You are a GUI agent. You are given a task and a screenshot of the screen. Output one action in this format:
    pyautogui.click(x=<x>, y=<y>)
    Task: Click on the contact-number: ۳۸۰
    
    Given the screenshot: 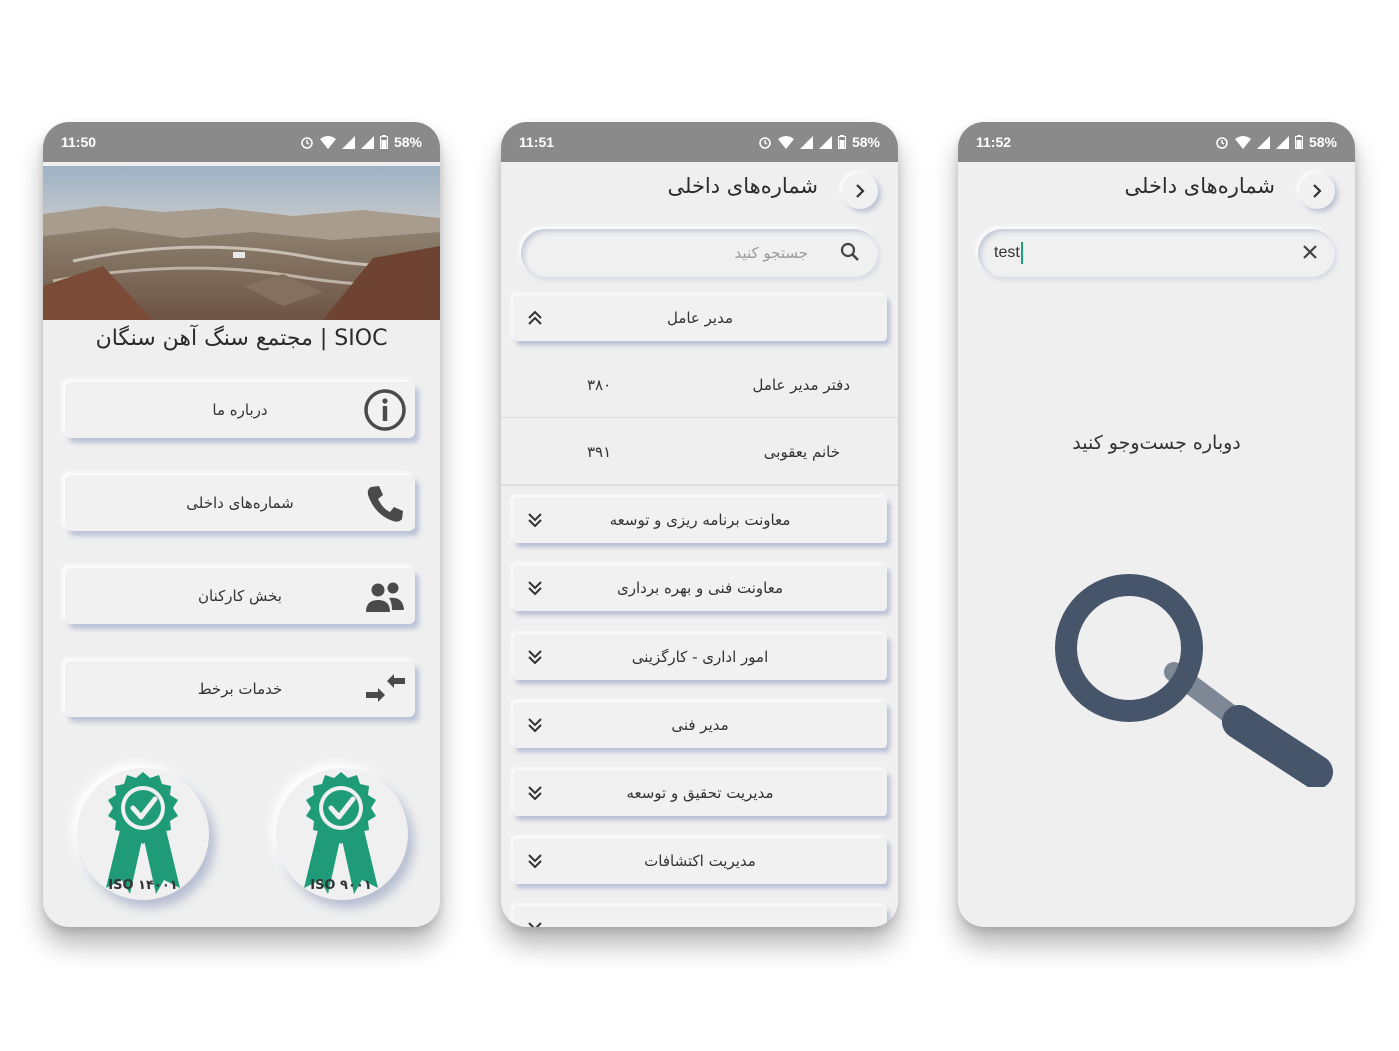 What is the action you would take?
    pyautogui.click(x=599, y=385)
    